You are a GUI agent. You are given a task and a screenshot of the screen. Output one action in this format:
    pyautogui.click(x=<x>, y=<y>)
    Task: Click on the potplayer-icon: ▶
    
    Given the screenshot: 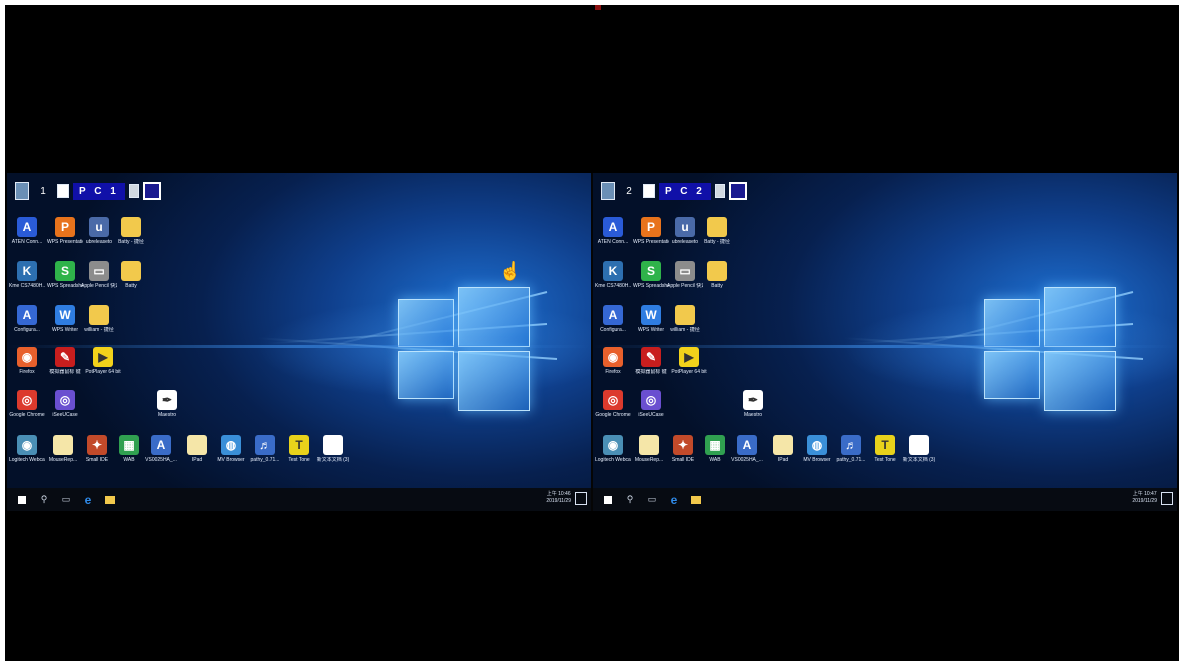 What is the action you would take?
    pyautogui.click(x=689, y=357)
    